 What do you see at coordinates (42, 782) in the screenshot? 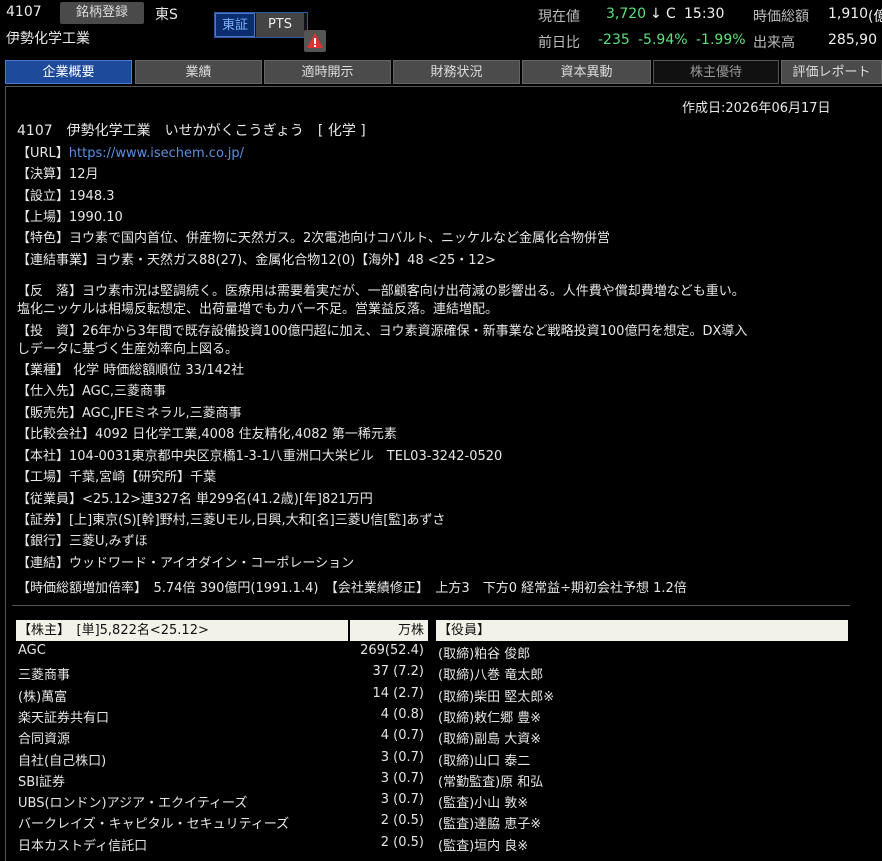
I see `shareholder-name: SBI証券` at bounding box center [42, 782].